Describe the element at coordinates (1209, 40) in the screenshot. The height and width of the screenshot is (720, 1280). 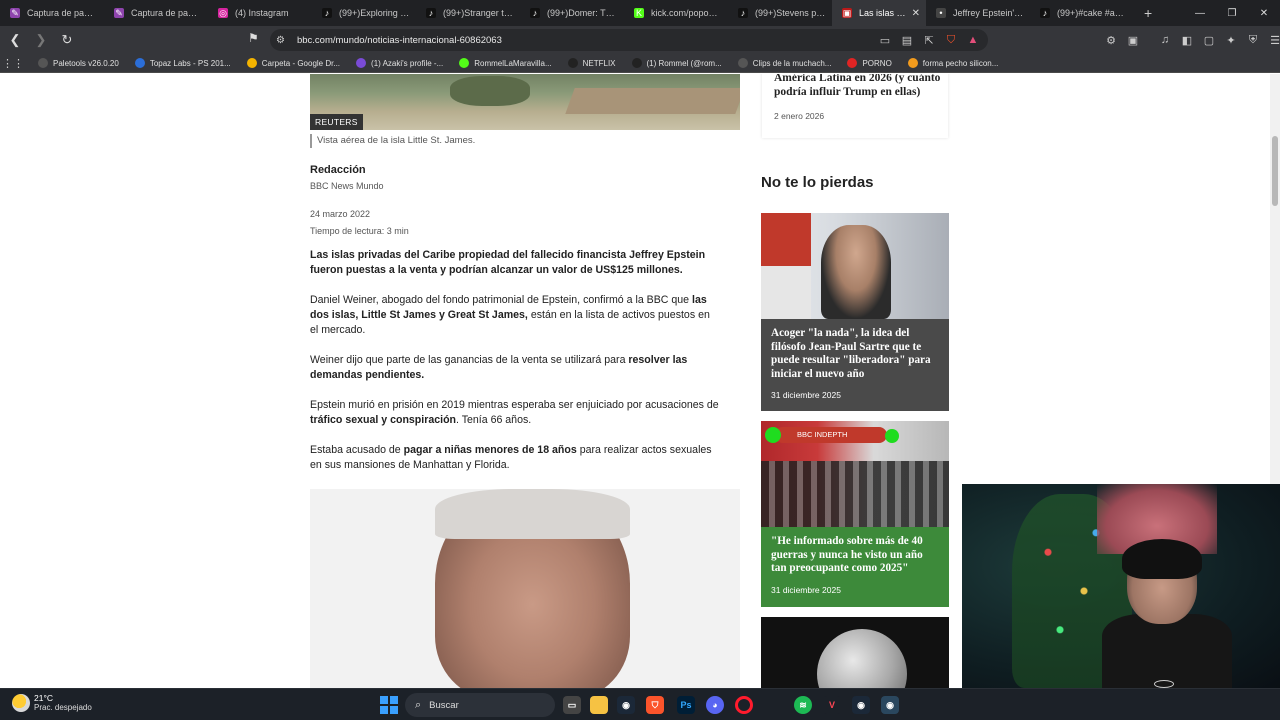
I see `wallet2-icon: ▢` at that location.